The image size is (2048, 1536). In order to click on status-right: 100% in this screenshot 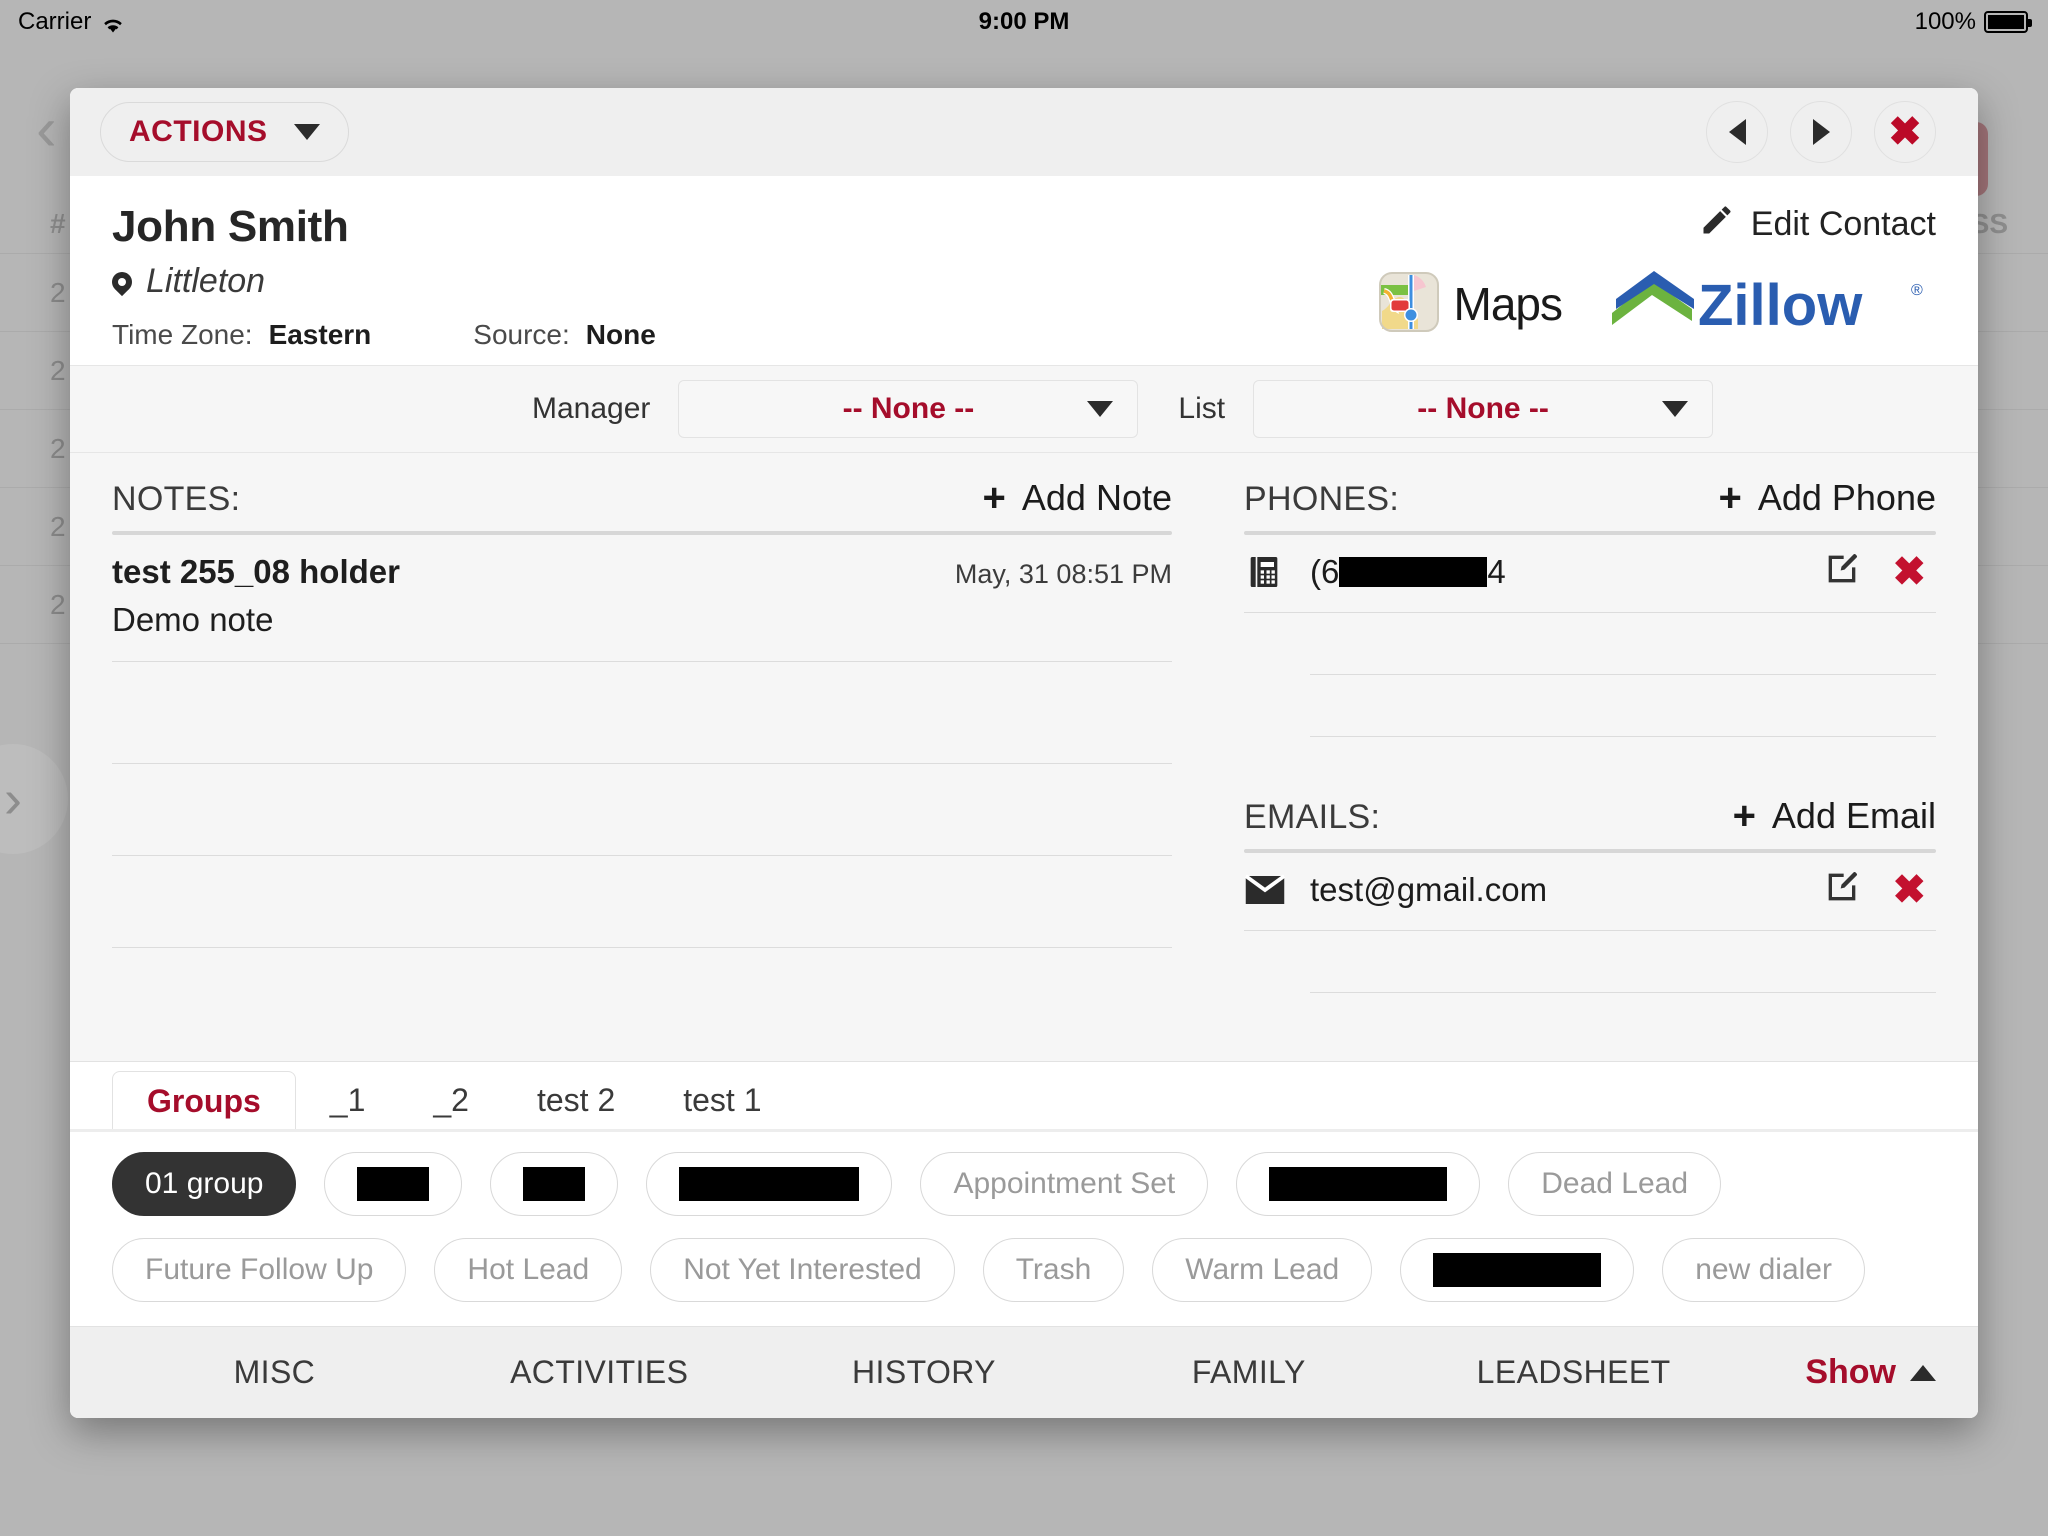, I will do `click(1973, 22)`.